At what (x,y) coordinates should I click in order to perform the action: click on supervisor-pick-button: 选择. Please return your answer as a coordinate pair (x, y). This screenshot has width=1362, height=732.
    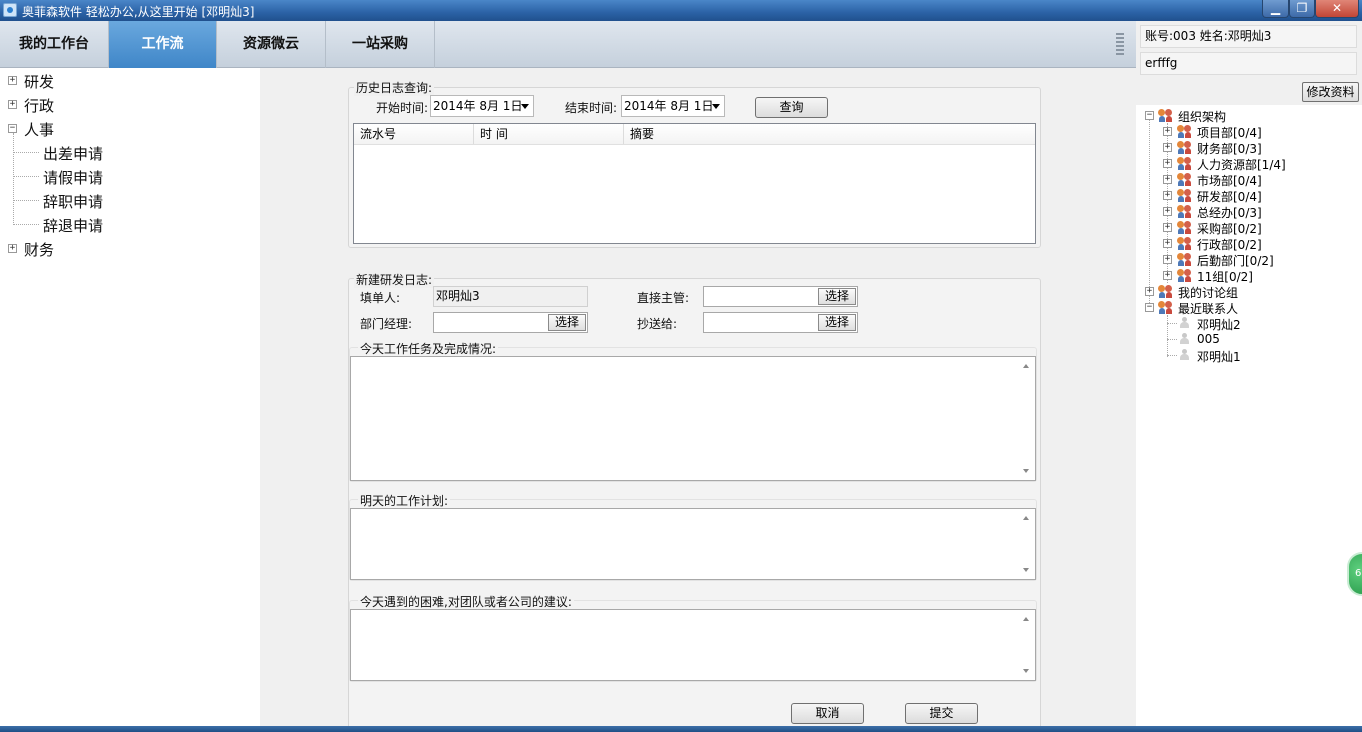
    Looking at the image, I should click on (837, 296).